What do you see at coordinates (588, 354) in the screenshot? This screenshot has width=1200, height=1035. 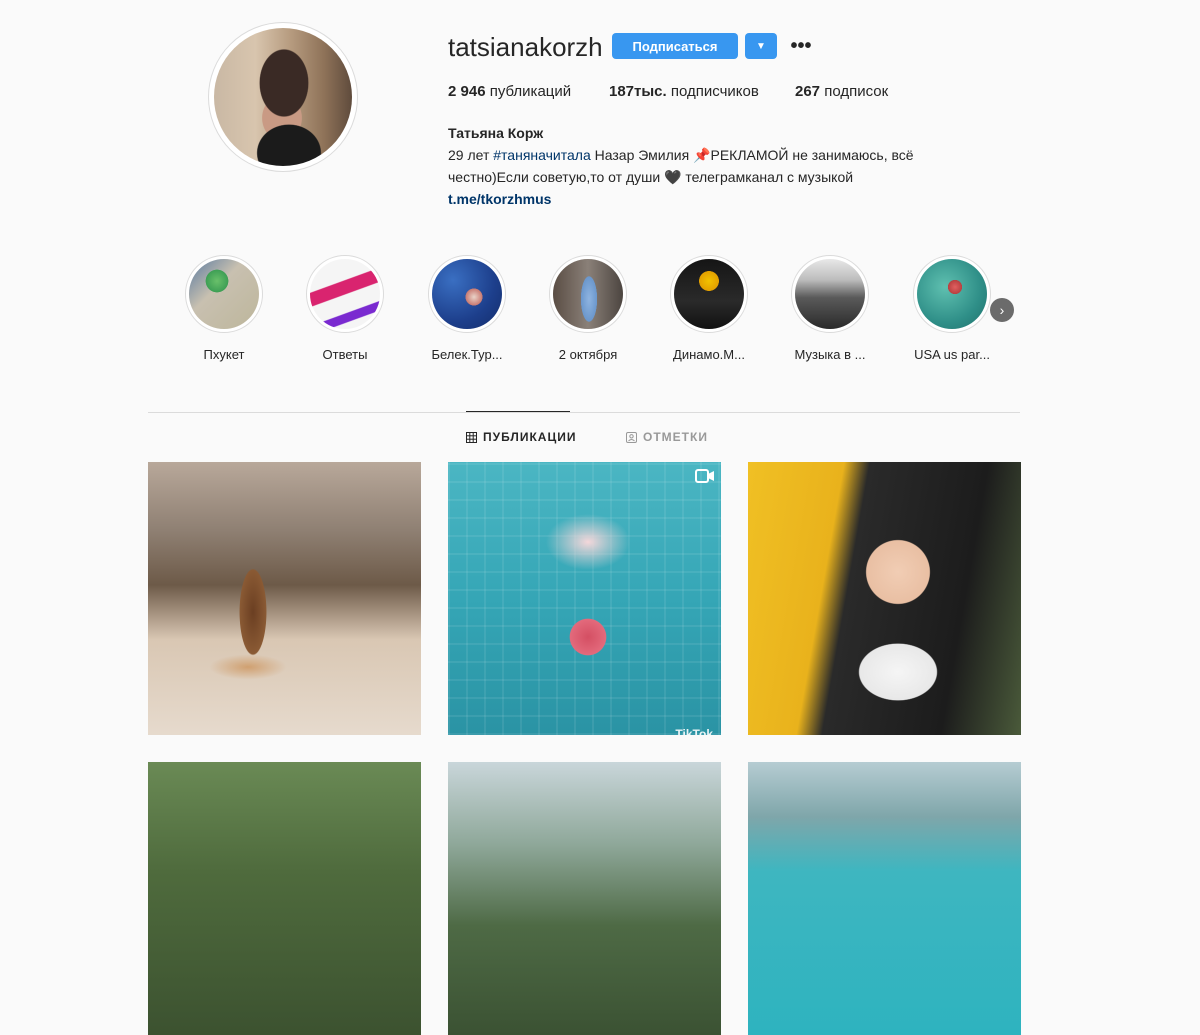 I see `highlight-label: 2 октября` at bounding box center [588, 354].